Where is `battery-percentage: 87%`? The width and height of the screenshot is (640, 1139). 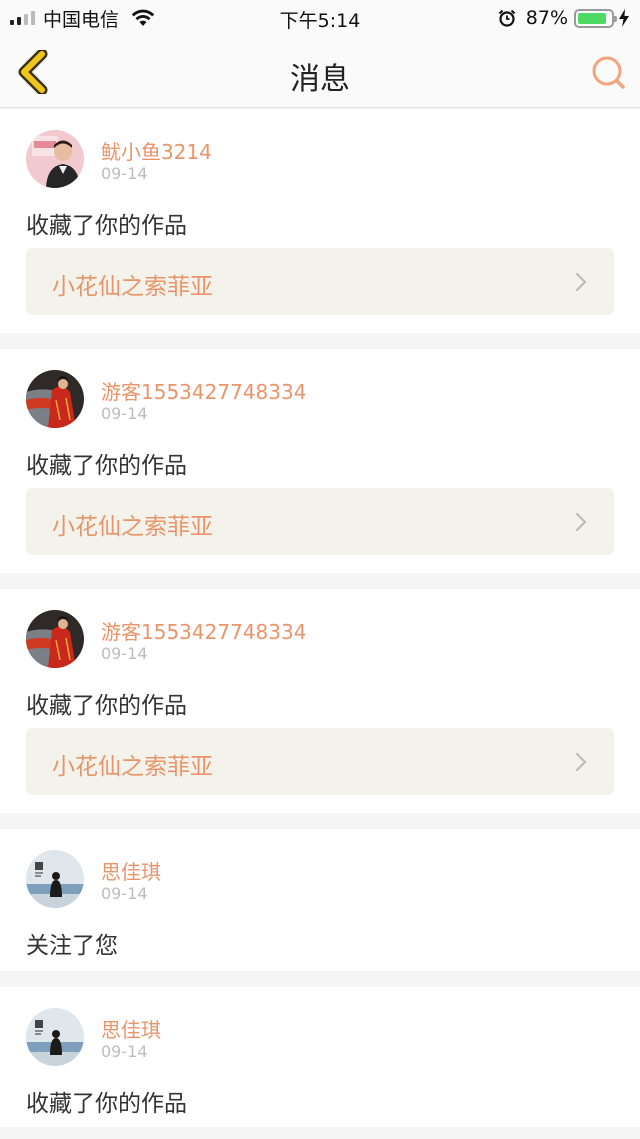
battery-percentage: 87% is located at coordinates (546, 18).